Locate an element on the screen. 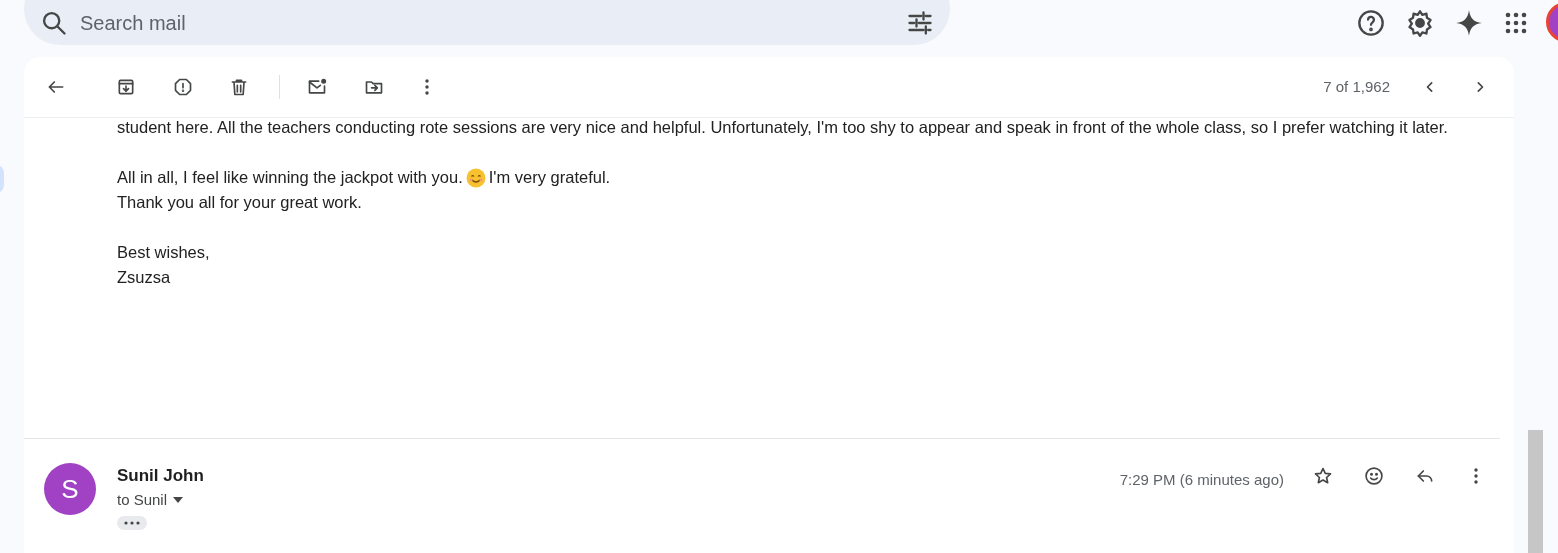 The width and height of the screenshot is (1558, 553). message-text: All in all, I feel like winning the jackpot with you. is located at coordinates (290, 177).